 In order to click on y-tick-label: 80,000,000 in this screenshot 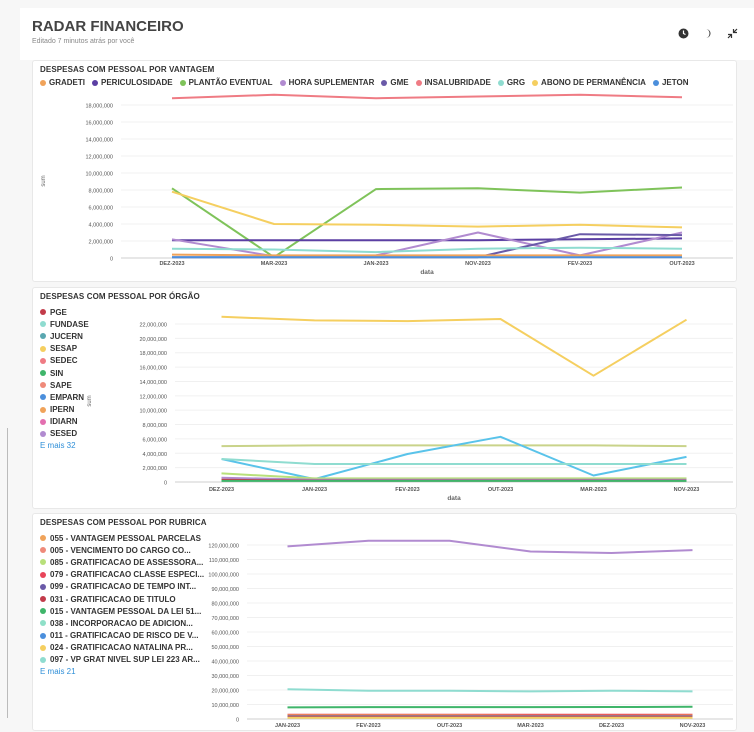, I will do `click(225, 605)`.